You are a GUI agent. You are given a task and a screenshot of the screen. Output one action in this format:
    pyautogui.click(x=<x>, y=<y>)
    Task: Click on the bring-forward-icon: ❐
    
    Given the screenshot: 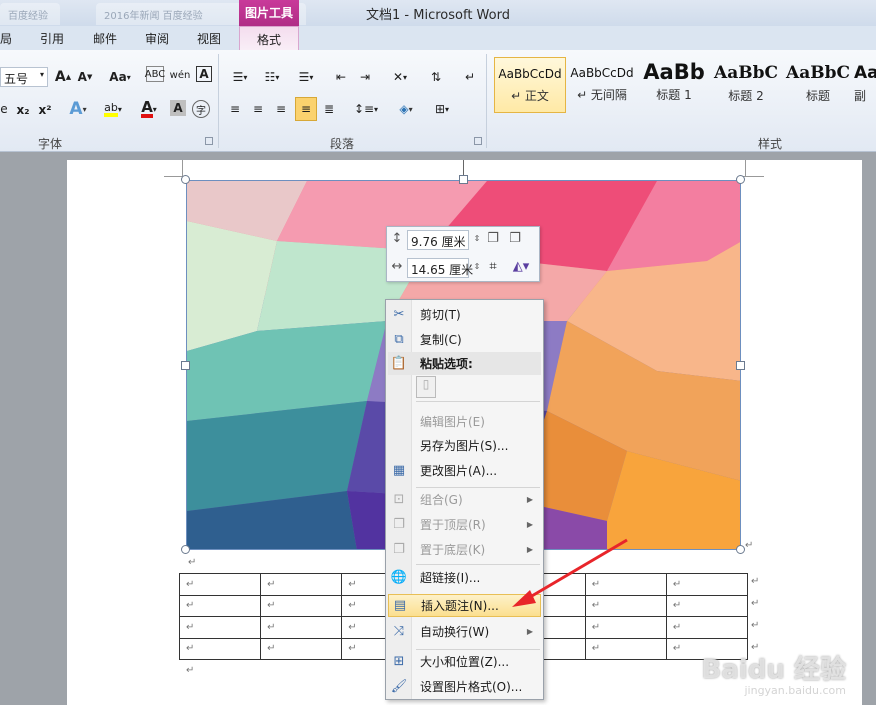 What is the action you would take?
    pyautogui.click(x=493, y=239)
    